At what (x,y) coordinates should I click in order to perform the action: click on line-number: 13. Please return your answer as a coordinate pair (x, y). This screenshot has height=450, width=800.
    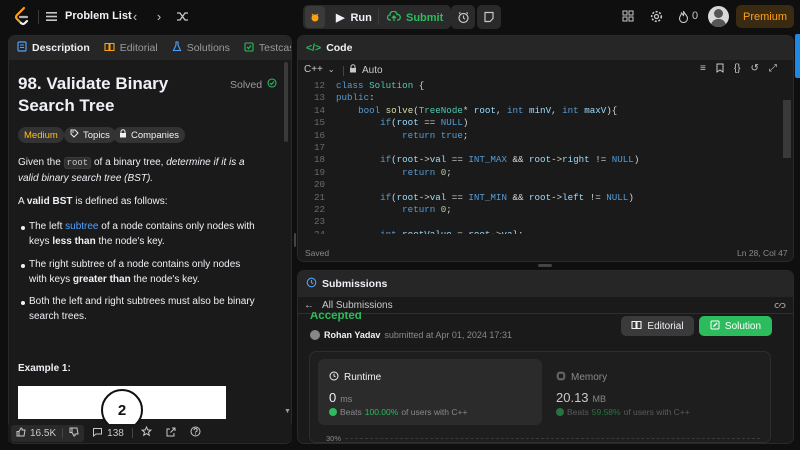
    Looking at the image, I should click on (319, 98).